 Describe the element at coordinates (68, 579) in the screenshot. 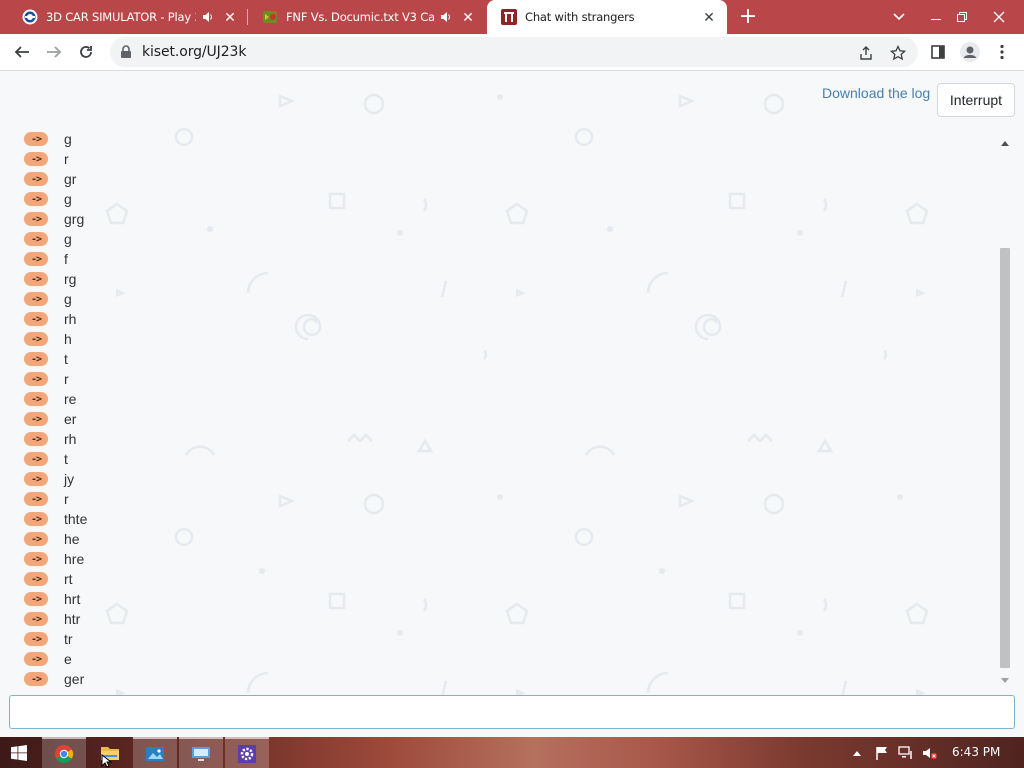

I see `message-text: rt` at that location.